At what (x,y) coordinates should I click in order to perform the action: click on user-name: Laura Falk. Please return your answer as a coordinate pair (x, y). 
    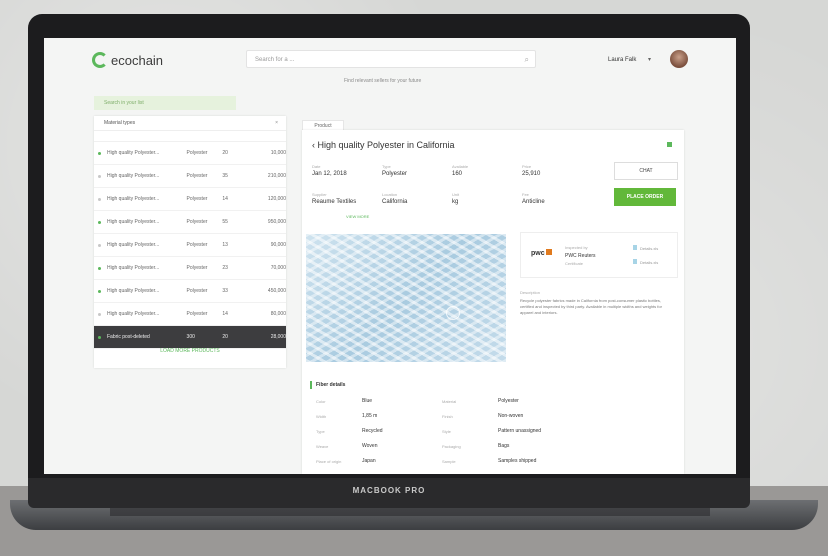
    Looking at the image, I should click on (622, 60).